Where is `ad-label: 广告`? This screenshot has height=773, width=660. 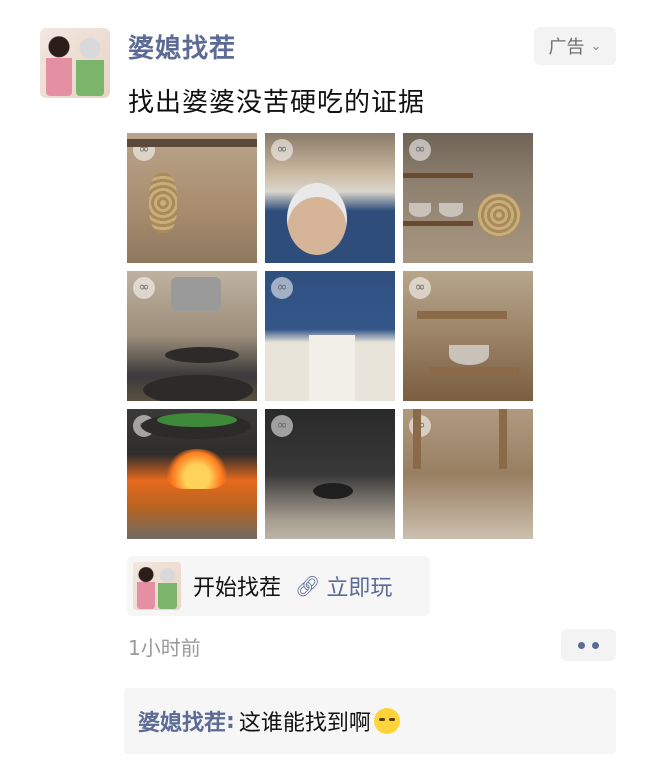
ad-label: 广告 is located at coordinates (566, 47).